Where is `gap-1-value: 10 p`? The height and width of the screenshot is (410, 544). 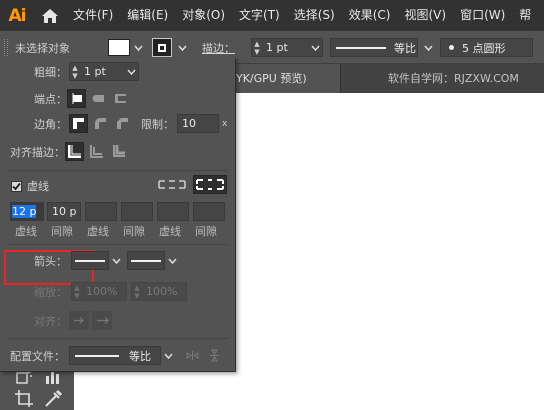 gap-1-value: 10 p is located at coordinates (64, 211).